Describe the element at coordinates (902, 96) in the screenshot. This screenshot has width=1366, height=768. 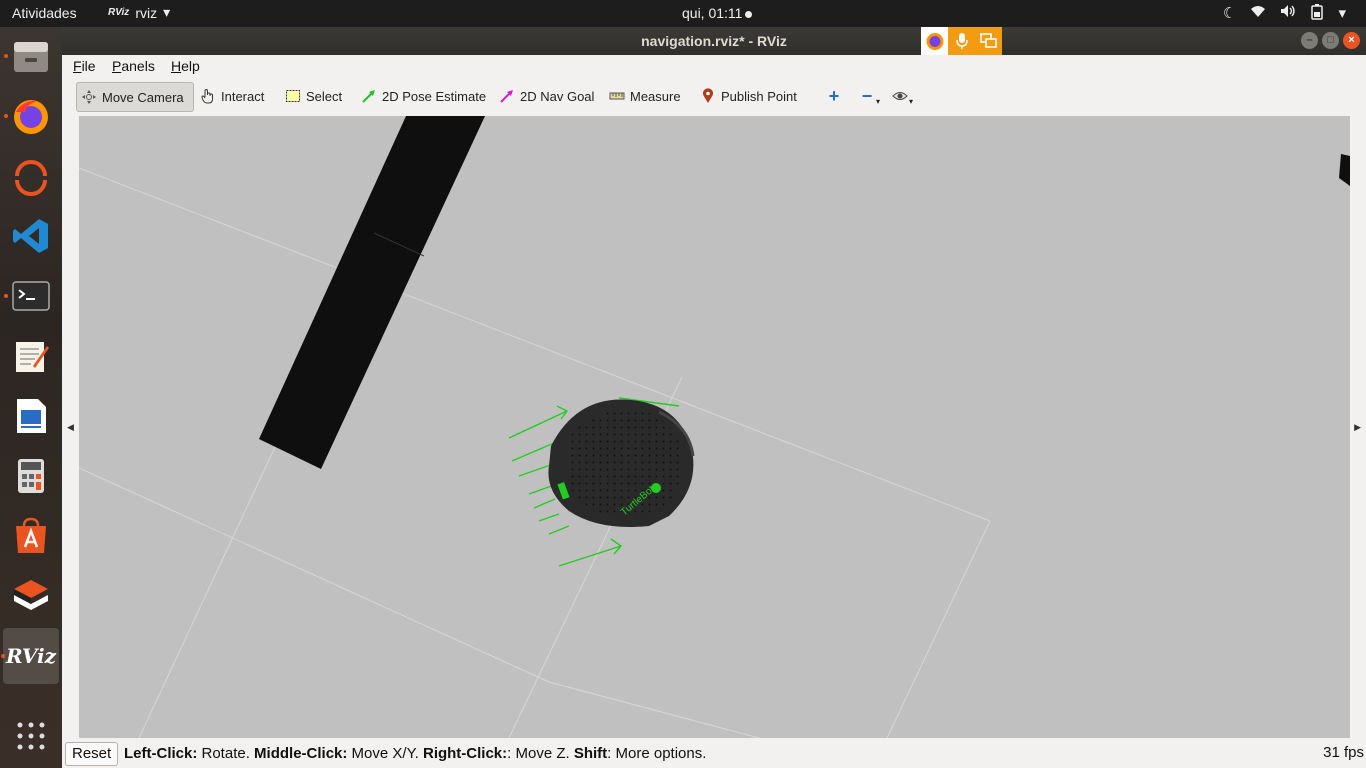
I see `tool-visibility-button: ▾` at that location.